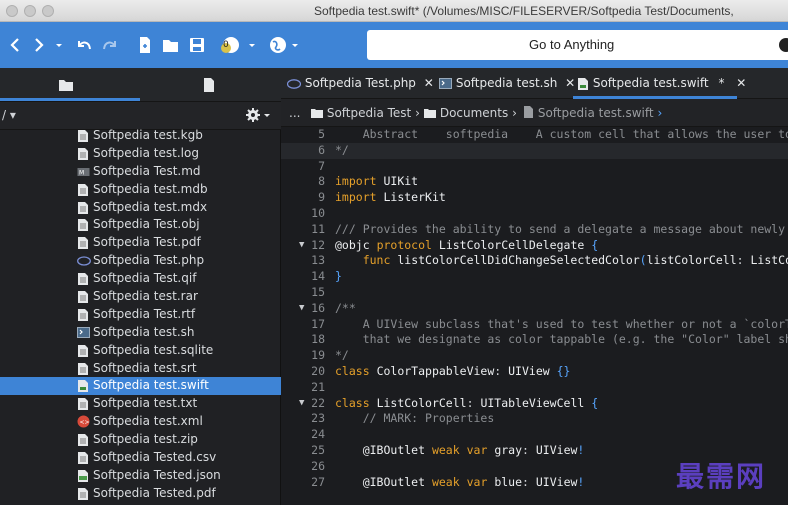  What do you see at coordinates (534, 214) in the screenshot?
I see `code-line: 10` at bounding box center [534, 214].